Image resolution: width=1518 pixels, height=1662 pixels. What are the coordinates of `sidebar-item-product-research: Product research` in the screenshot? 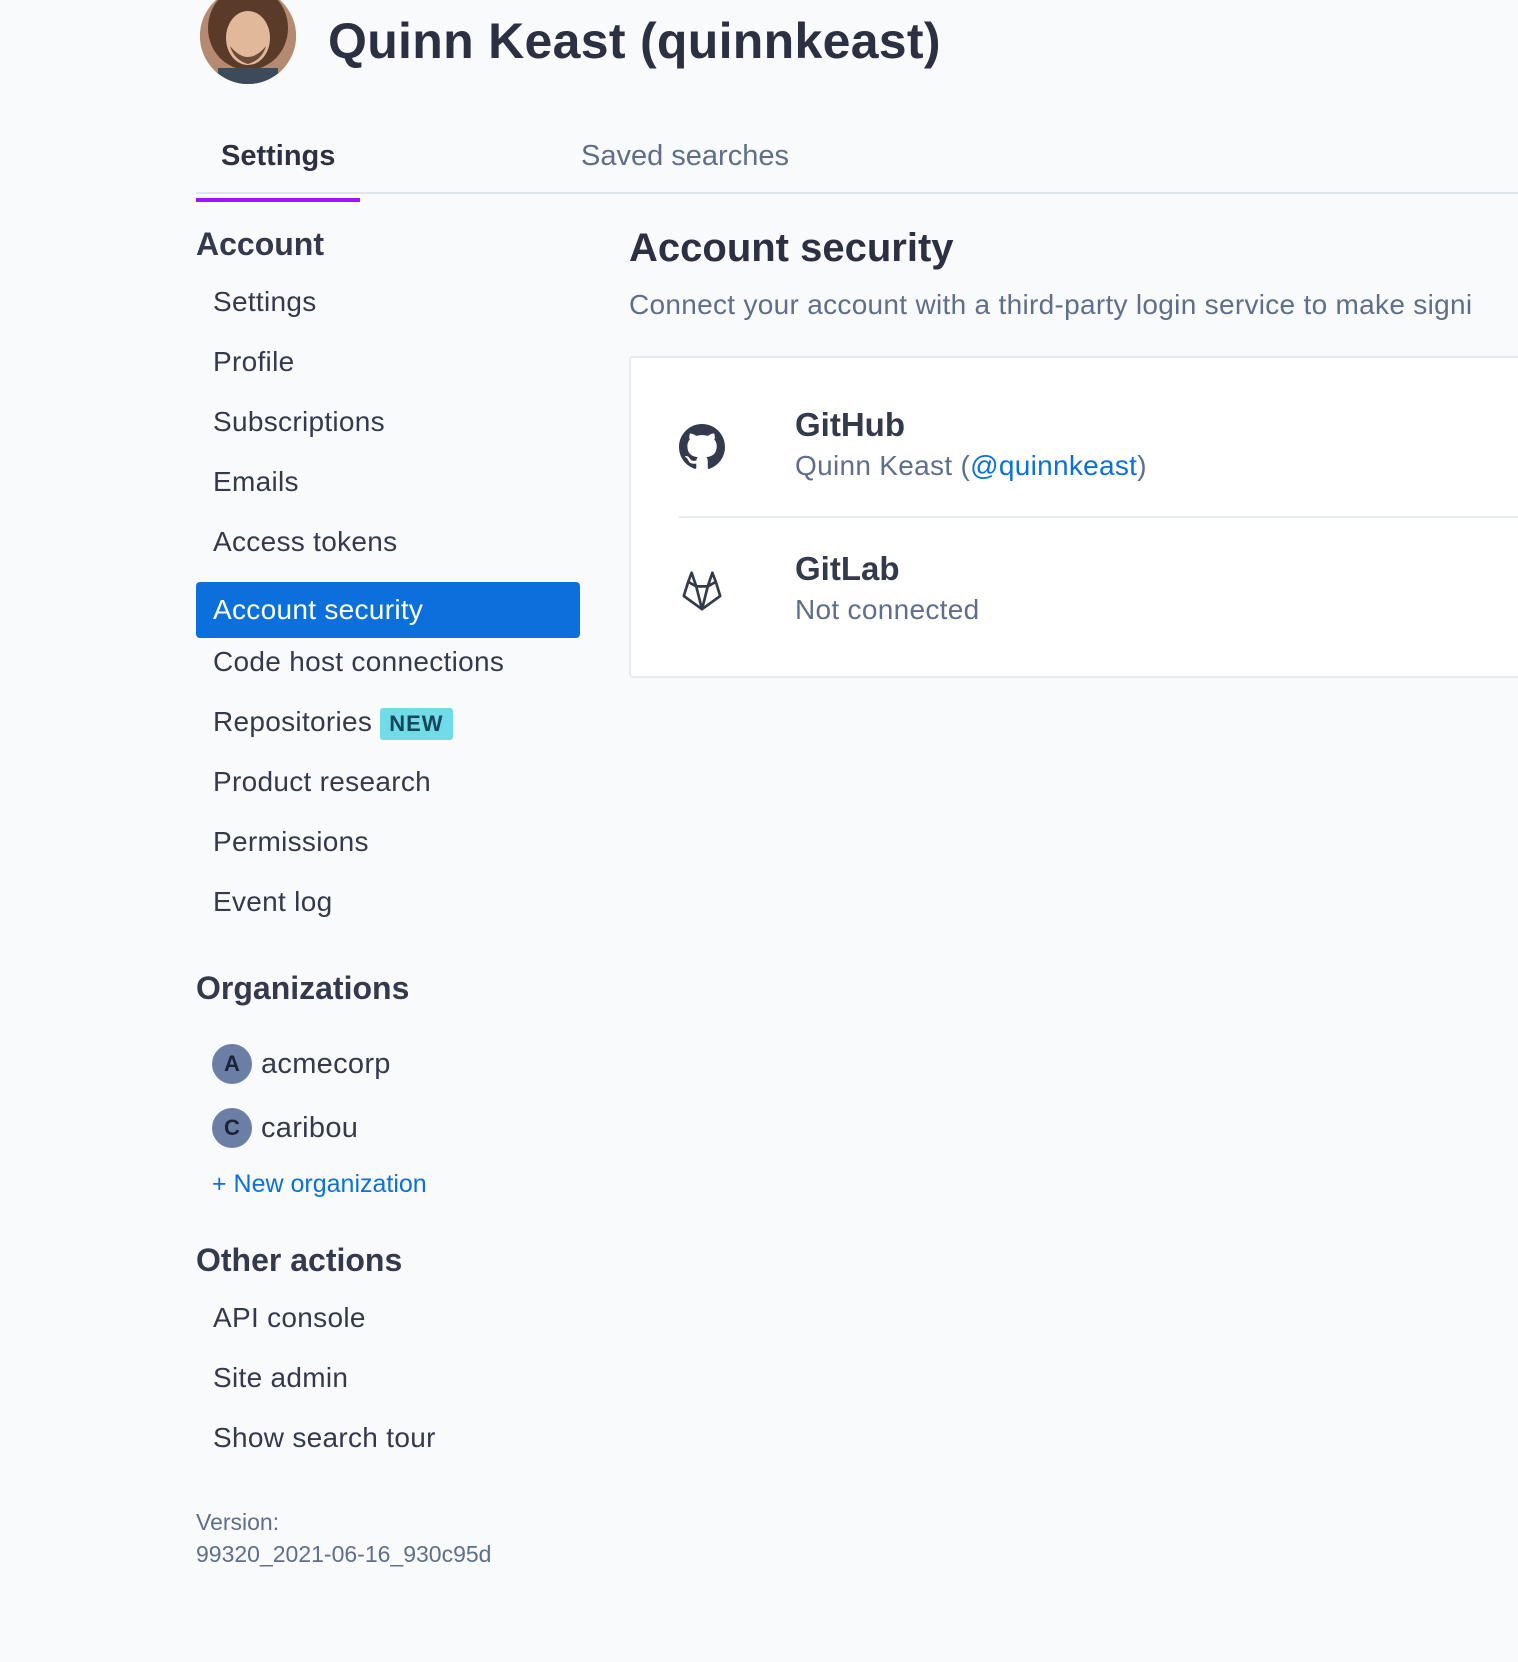 It's located at (388, 782).